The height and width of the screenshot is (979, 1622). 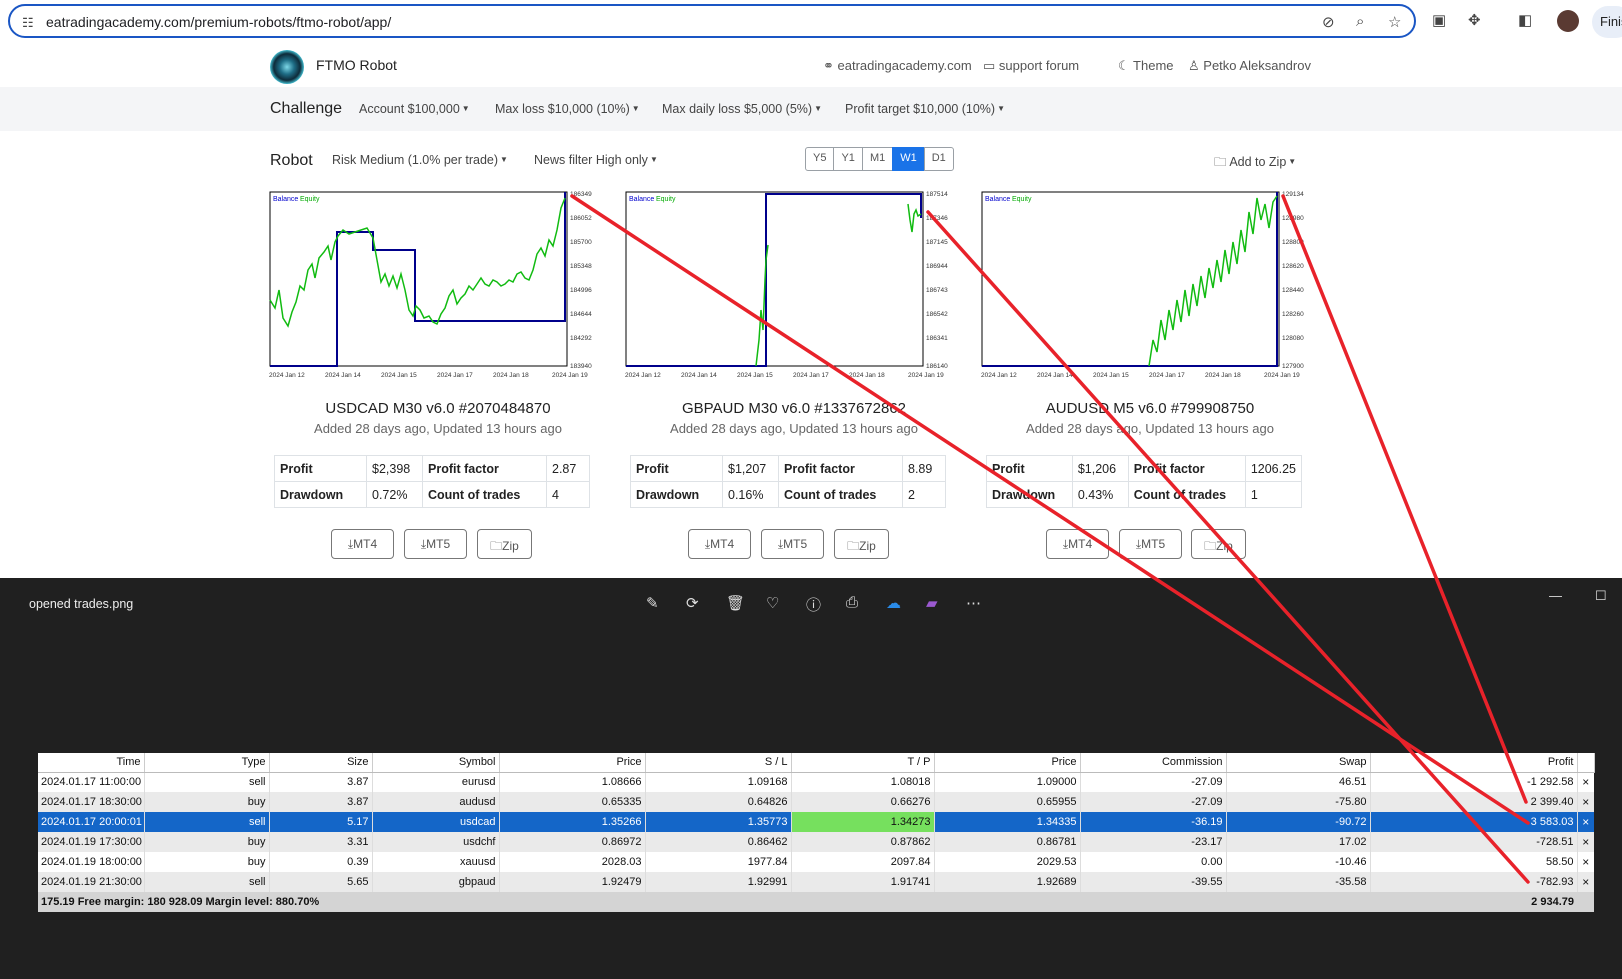 I want to click on print-icon: ⎙, so click(x=852, y=602).